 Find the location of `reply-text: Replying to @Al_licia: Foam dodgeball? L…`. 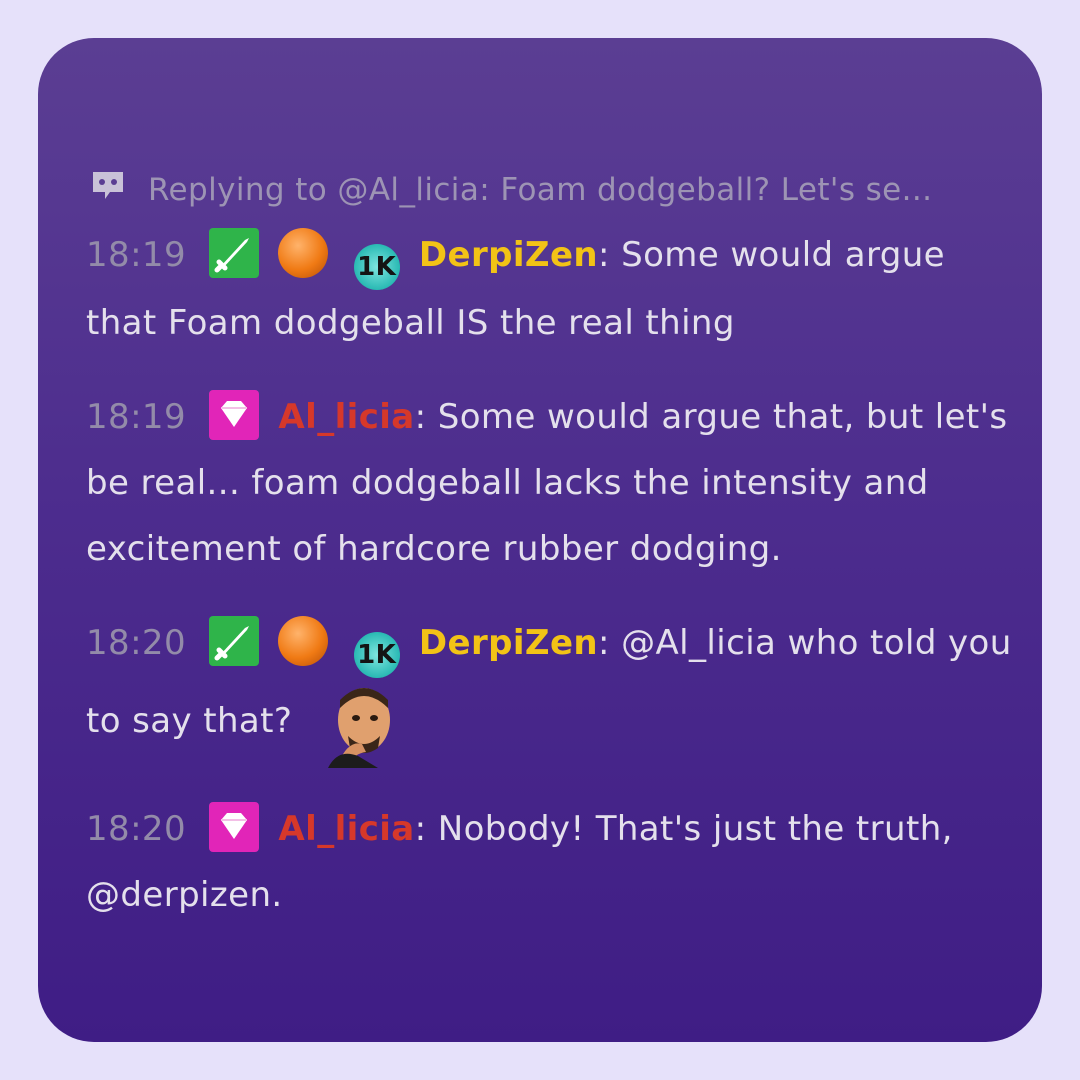

reply-text: Replying to @Al_licia: Foam dodgeball? L… is located at coordinates (540, 190).